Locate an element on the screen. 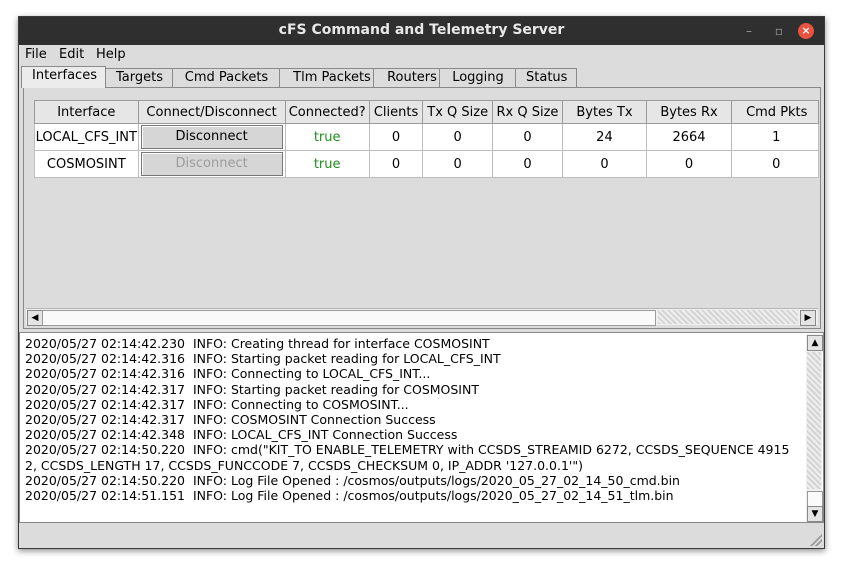  horizontal-scroll-track is located at coordinates (728, 317).